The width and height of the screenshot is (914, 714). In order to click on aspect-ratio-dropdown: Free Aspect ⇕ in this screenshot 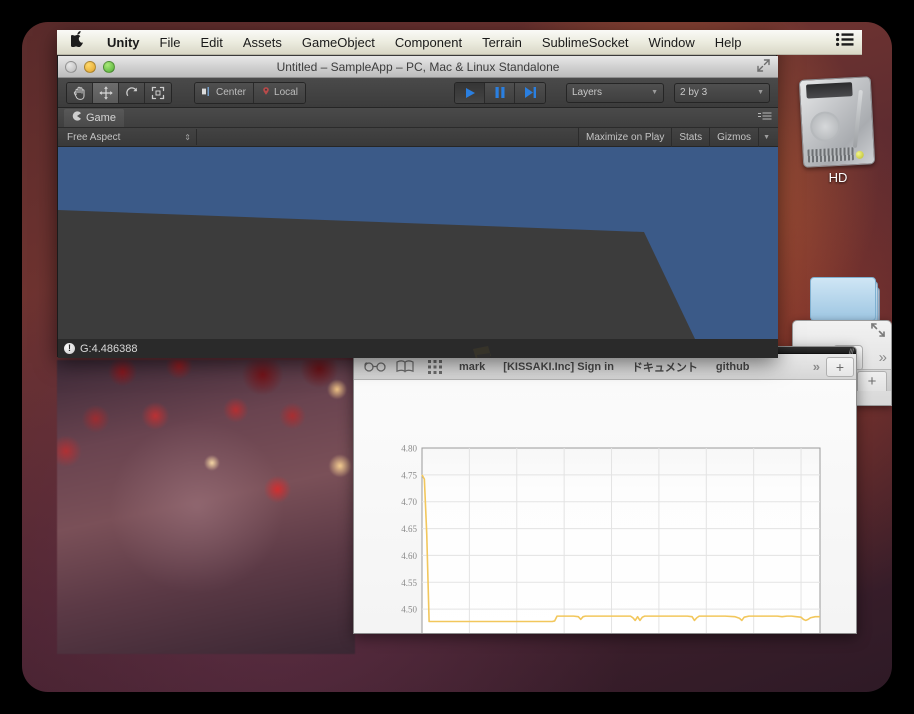, I will do `click(129, 137)`.